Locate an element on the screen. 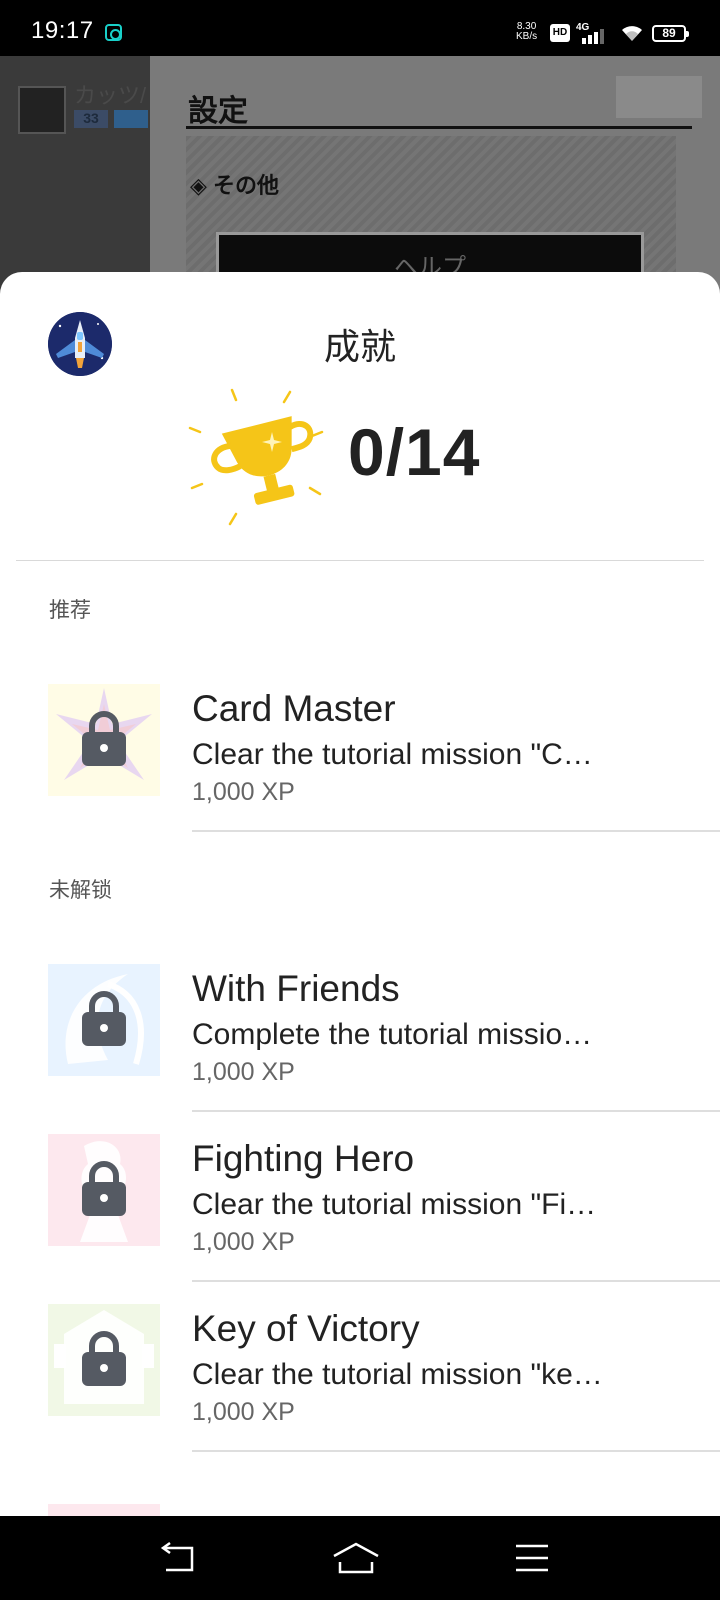 This screenshot has height=1600, width=720. home-icon is located at coordinates (356, 1558).